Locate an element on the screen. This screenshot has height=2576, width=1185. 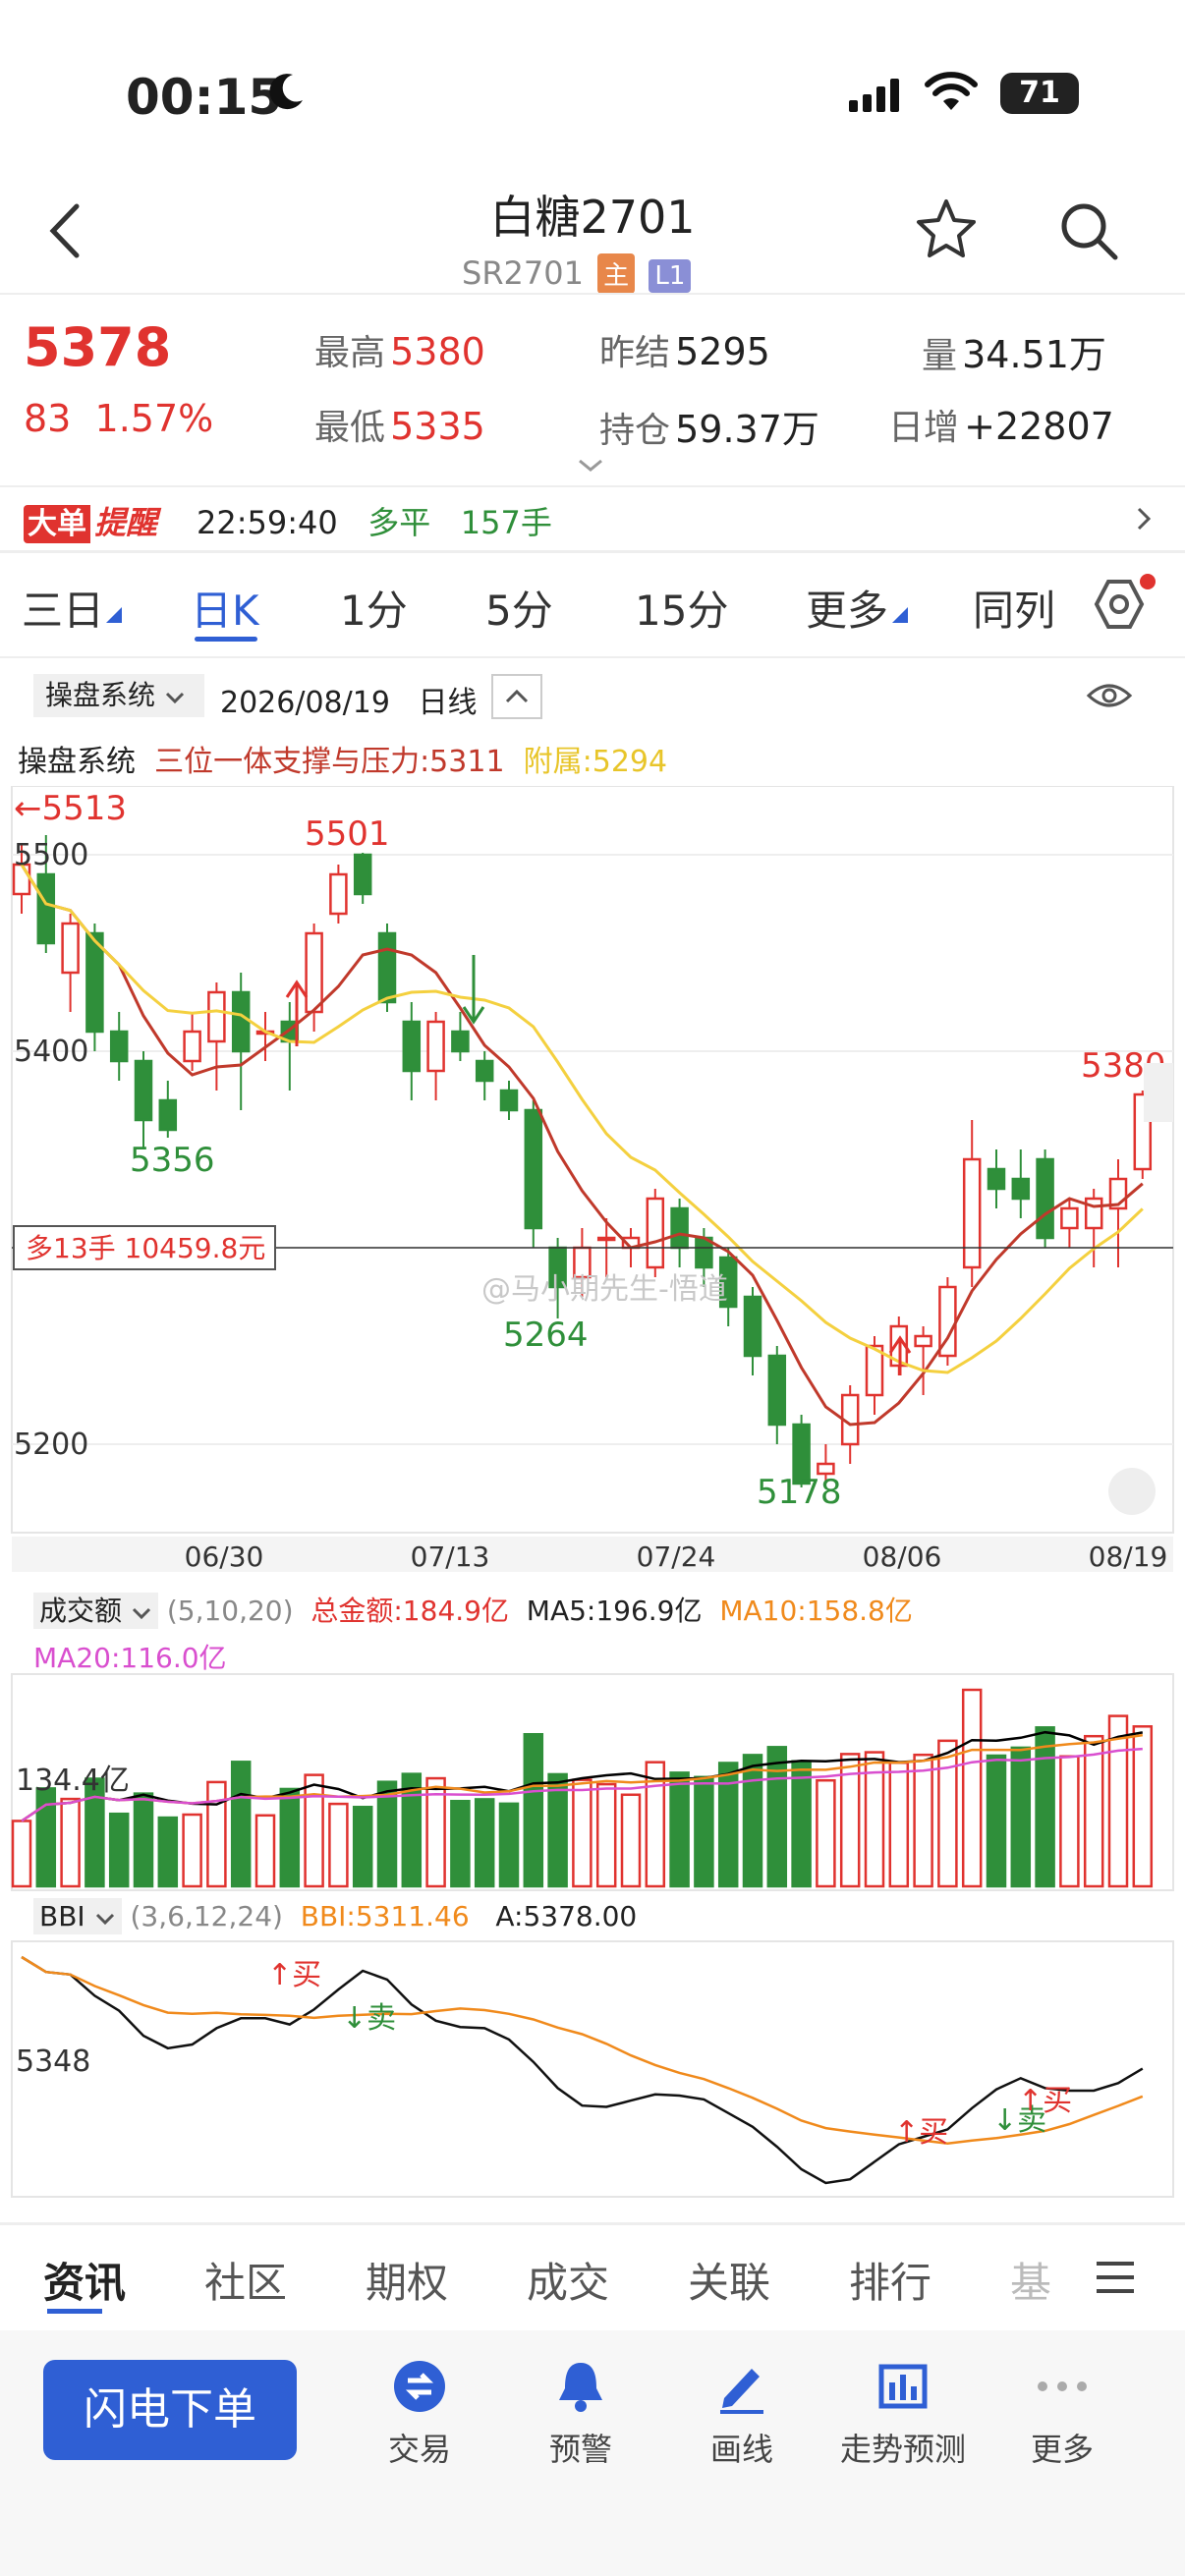
chevron-down-icon is located at coordinates (105, 1919).